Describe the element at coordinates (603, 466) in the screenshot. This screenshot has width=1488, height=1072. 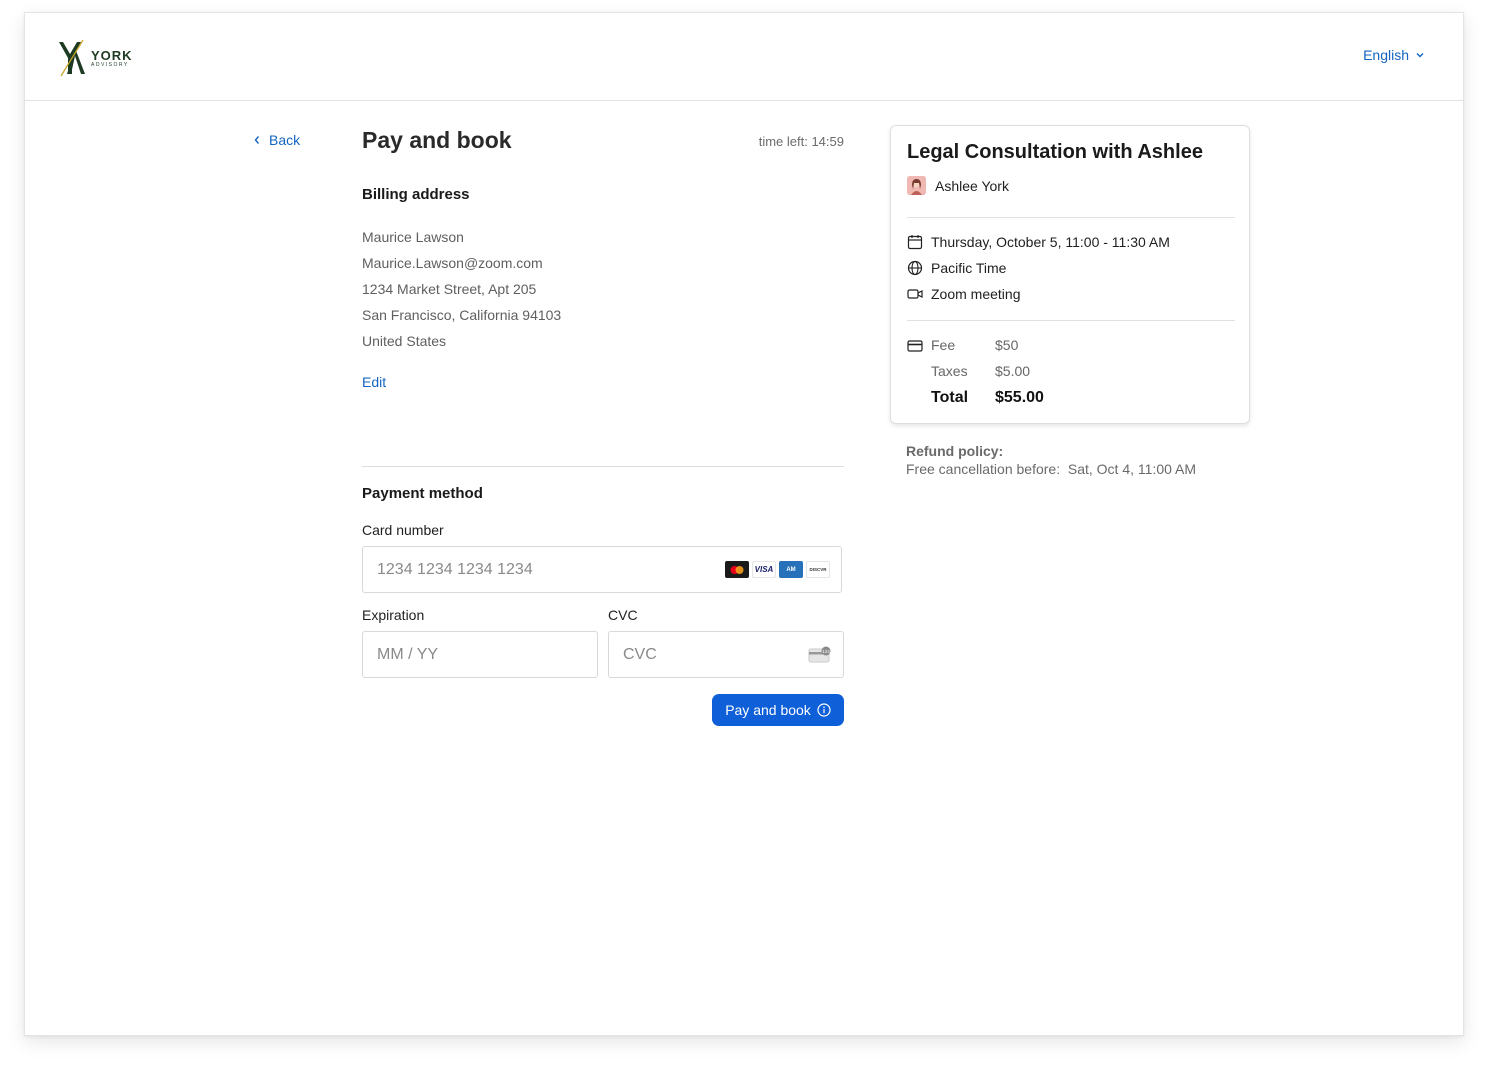
I see `section-divider` at that location.